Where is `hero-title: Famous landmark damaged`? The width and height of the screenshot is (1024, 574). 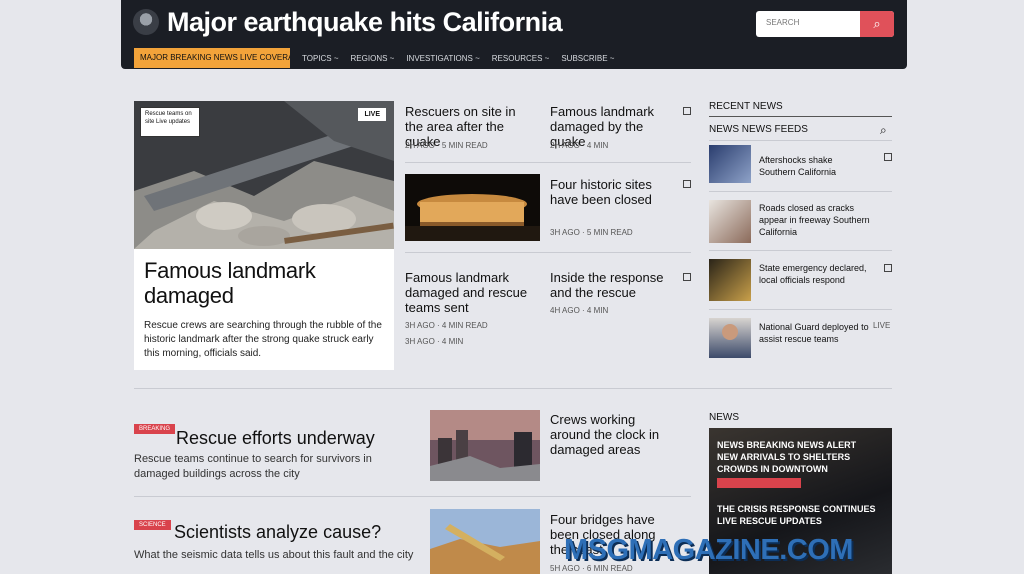 hero-title: Famous landmark damaged is located at coordinates (264, 283).